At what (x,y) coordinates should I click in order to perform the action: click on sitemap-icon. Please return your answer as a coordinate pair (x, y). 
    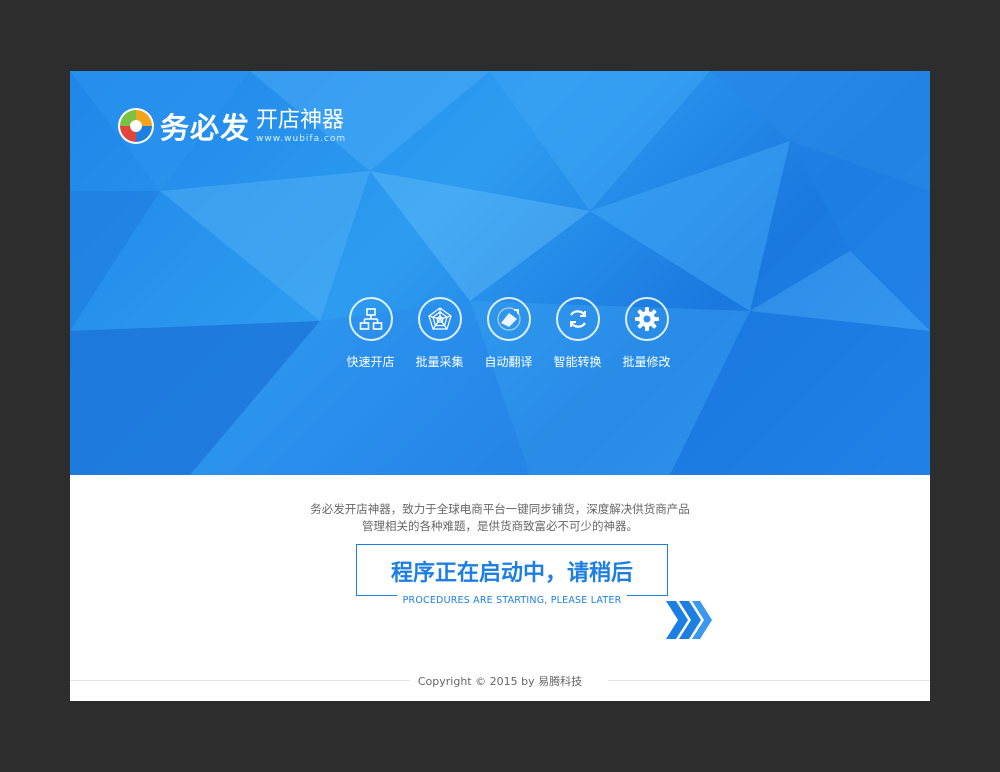
    Looking at the image, I should click on (370, 319).